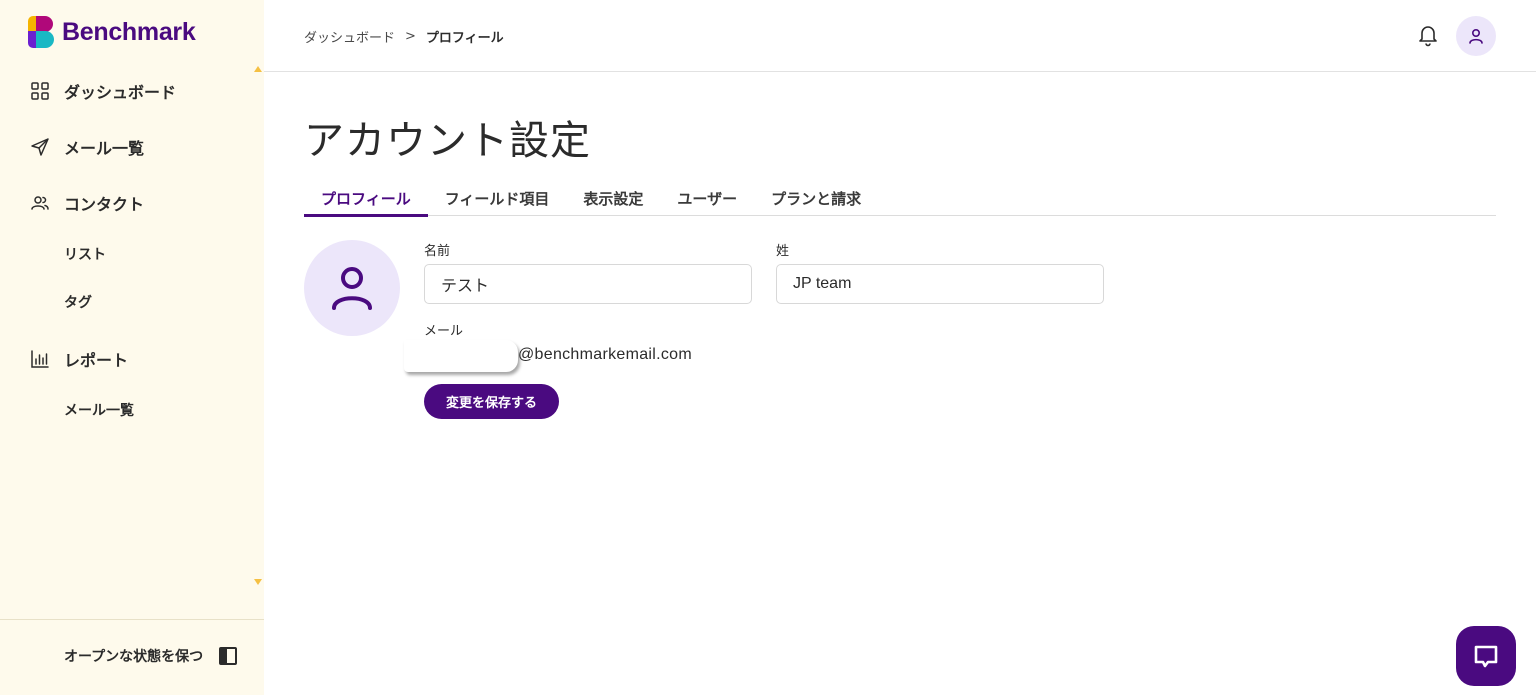 Image resolution: width=1536 pixels, height=695 pixels. I want to click on keep-open-toggle: オープンな状態を保つ, so click(151, 656).